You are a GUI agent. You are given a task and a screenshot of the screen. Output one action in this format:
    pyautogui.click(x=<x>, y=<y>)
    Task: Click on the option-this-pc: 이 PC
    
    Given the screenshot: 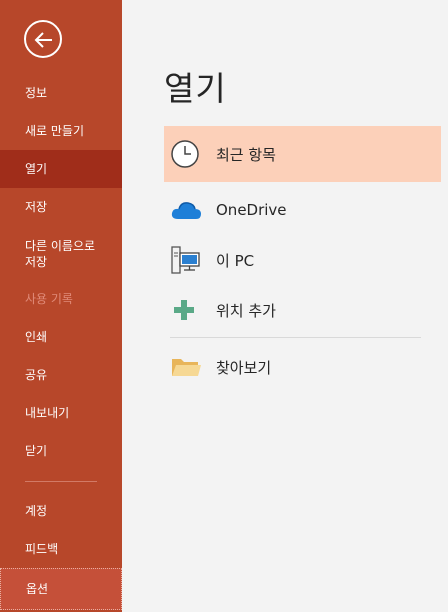 What is the action you would take?
    pyautogui.click(x=302, y=260)
    